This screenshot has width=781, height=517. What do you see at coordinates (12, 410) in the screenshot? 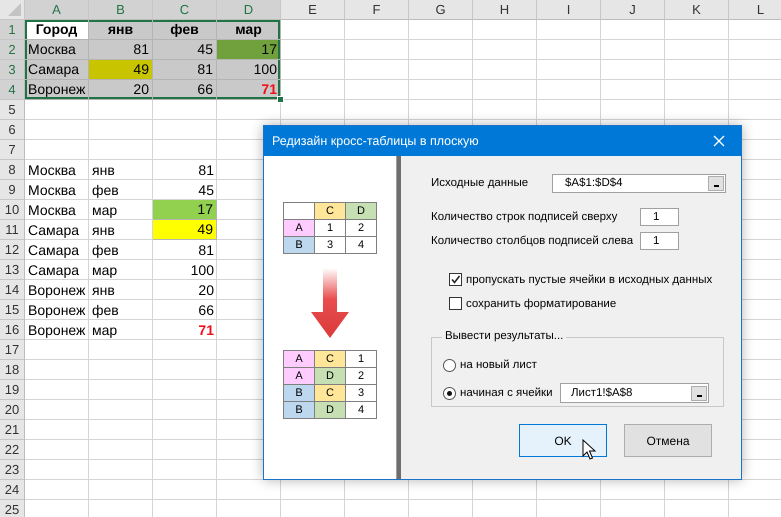
I see `row-header: 20` at bounding box center [12, 410].